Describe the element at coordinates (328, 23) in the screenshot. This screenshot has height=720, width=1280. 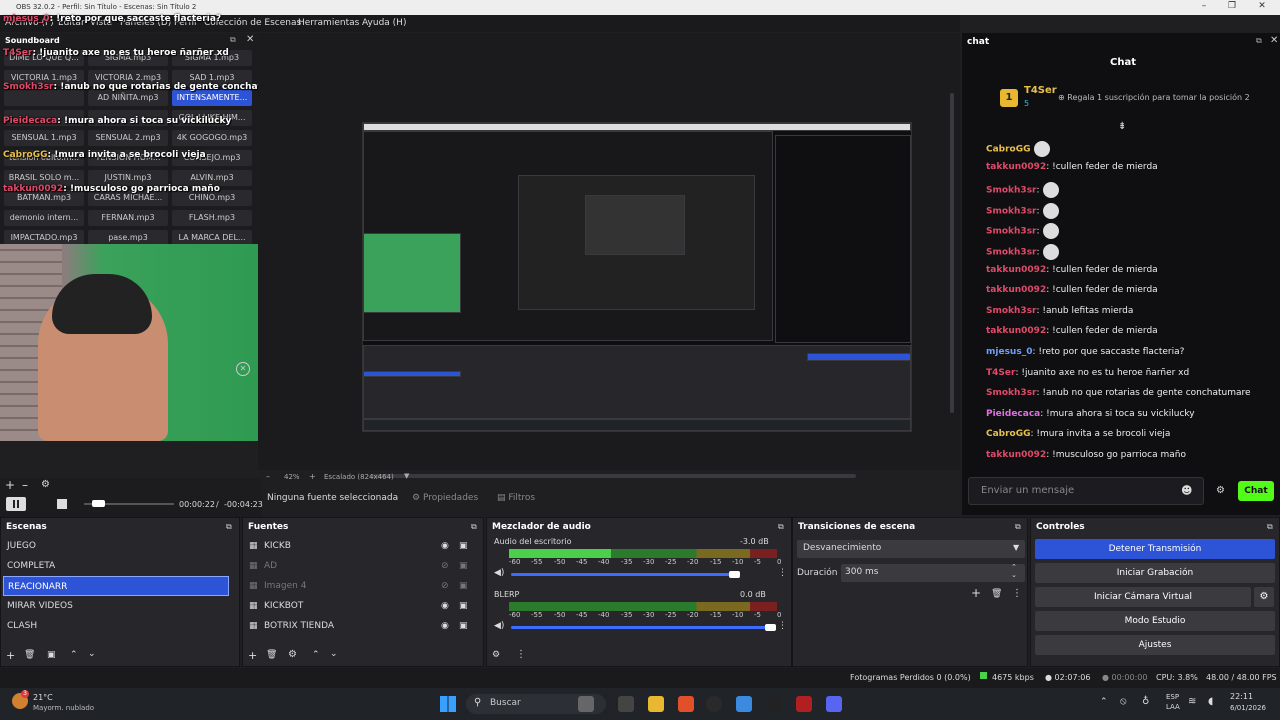
I see `menu-herramientas: Herramientas` at that location.